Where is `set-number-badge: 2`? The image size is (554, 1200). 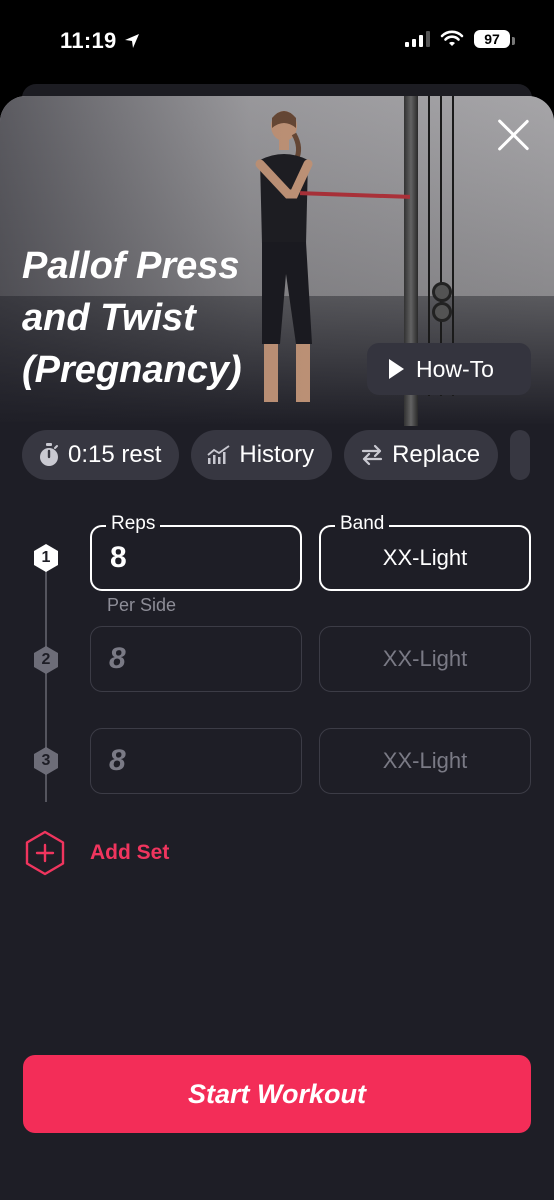 set-number-badge: 2 is located at coordinates (46, 660).